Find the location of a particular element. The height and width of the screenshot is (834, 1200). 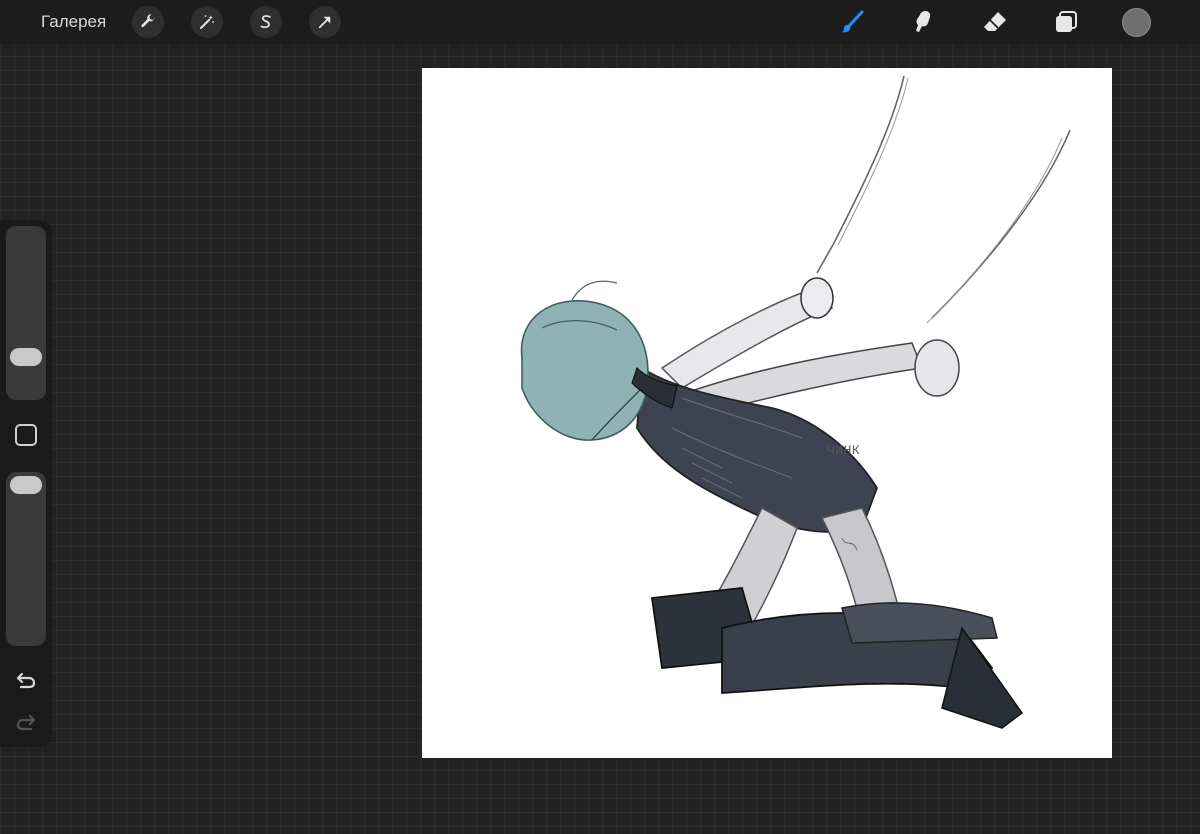

smudge-icon is located at coordinates (923, 21).